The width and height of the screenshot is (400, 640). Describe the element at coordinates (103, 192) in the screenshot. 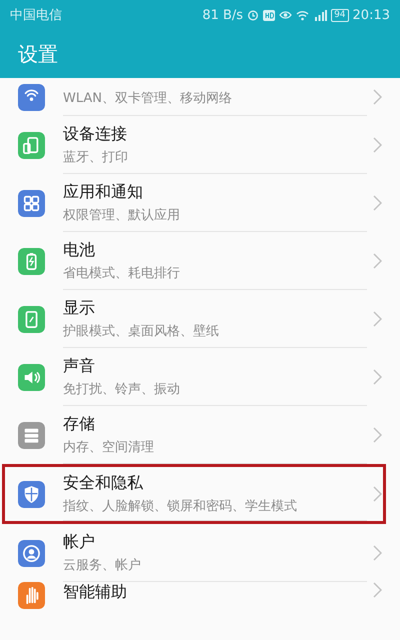

I see `item-title: 应用和通知` at that location.